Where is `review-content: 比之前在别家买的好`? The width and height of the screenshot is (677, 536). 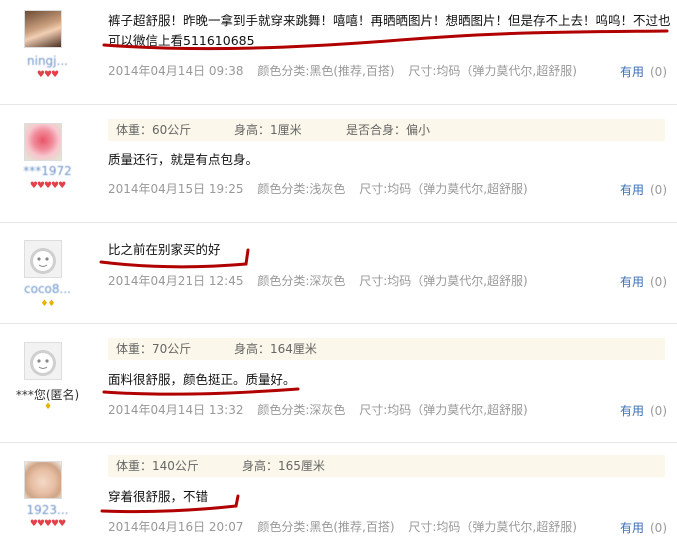 review-content: 比之前在别家买的好 is located at coordinates (164, 249).